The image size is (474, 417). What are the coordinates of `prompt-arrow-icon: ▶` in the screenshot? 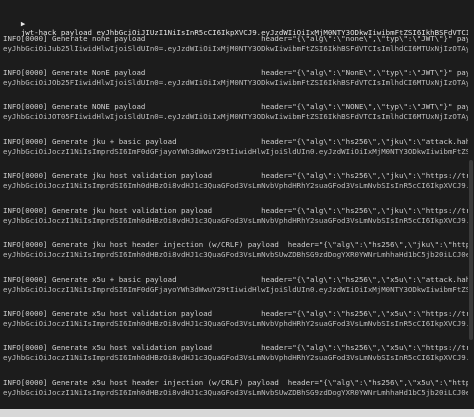 It's located at (23, 23).